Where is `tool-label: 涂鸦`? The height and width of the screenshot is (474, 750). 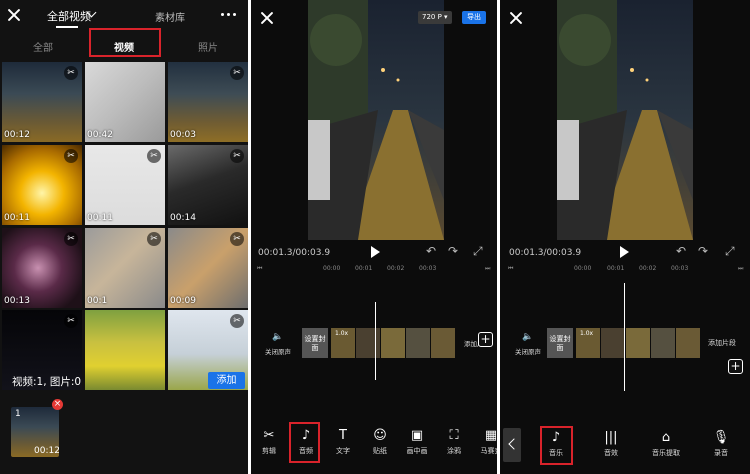
tool-label: 涂鸦 is located at coordinates (454, 451).